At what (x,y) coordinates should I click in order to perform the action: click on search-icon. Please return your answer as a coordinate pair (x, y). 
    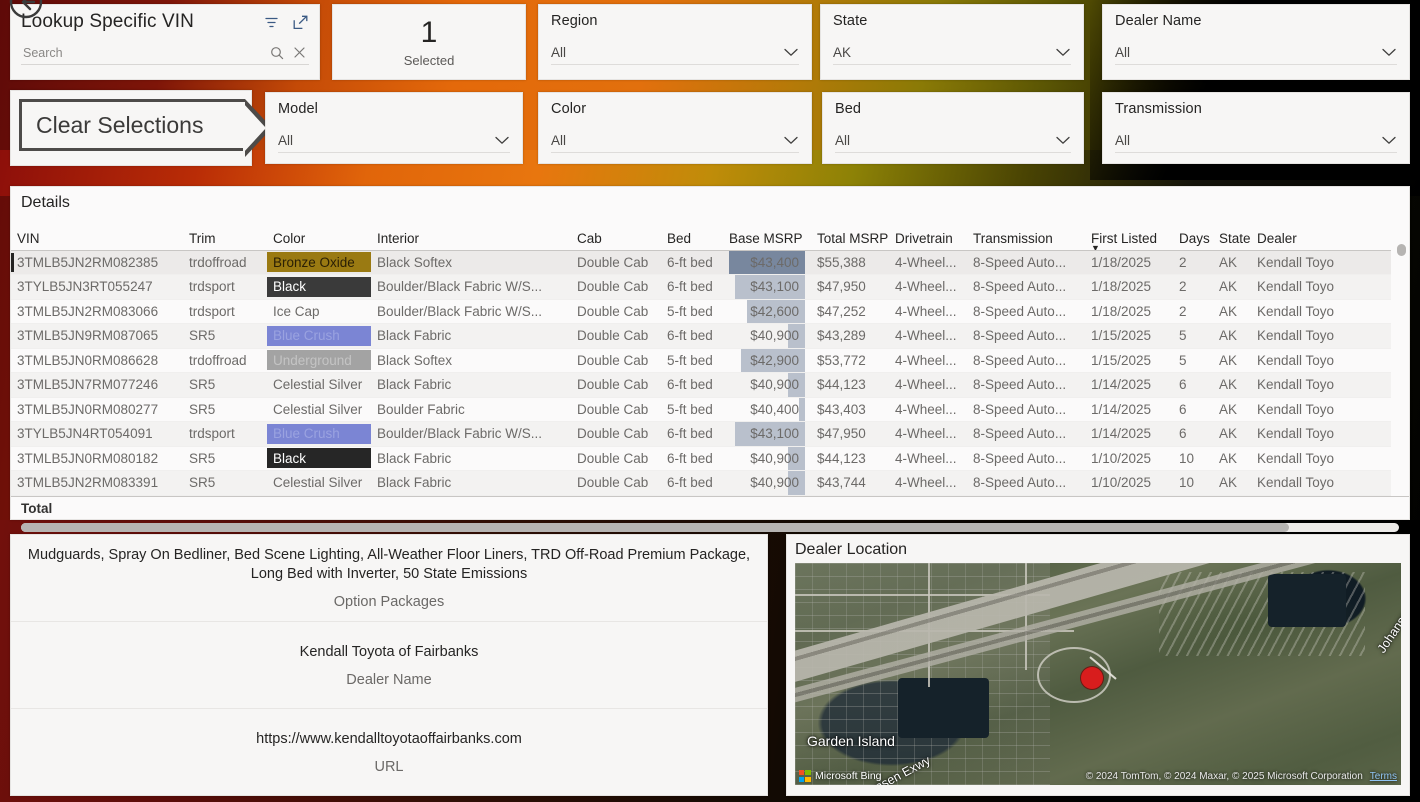
    Looking at the image, I should click on (277, 53).